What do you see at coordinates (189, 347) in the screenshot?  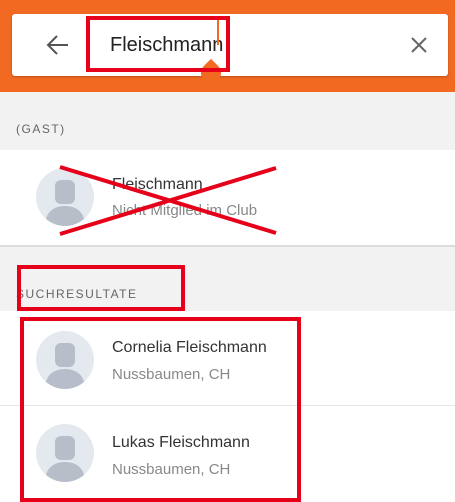 I see `result-name: Cornelia Fleischmann` at bounding box center [189, 347].